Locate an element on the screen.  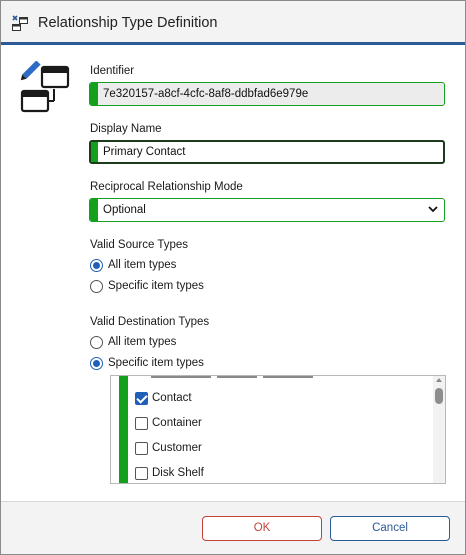
relationship-edit-icon is located at coordinates (45, 87).